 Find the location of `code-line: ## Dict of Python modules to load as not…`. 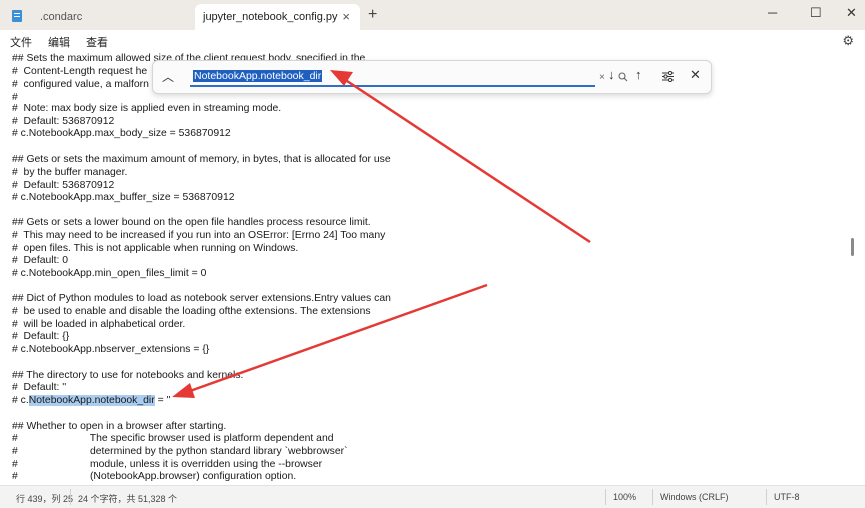

code-line: ## Dict of Python modules to load as not… is located at coordinates (201, 298).